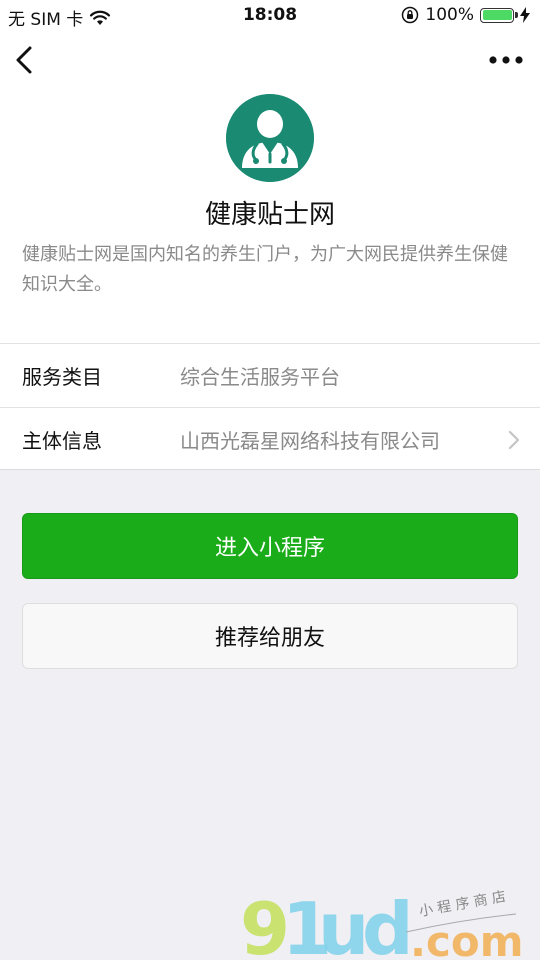  I want to click on recommend-to-friend-button: 推荐给朋友, so click(270, 636).